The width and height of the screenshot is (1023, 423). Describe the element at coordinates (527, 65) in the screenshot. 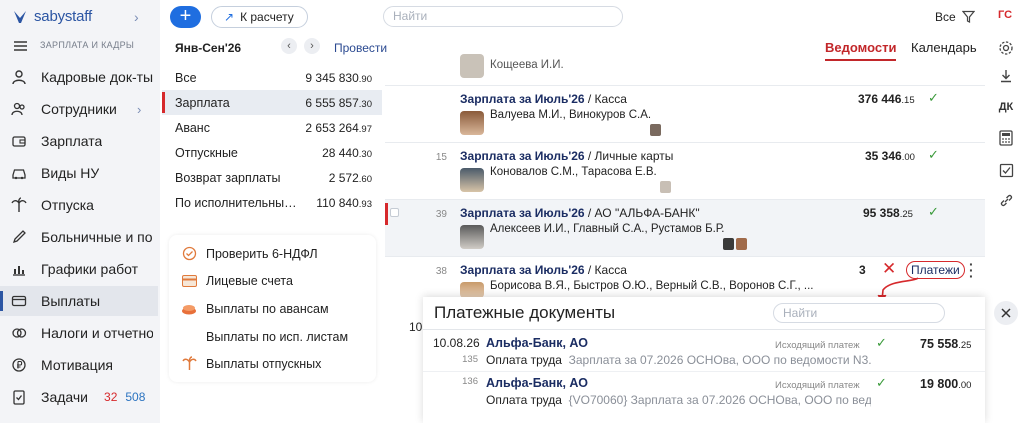

I see `row-people: Кощеева И.И.` at that location.